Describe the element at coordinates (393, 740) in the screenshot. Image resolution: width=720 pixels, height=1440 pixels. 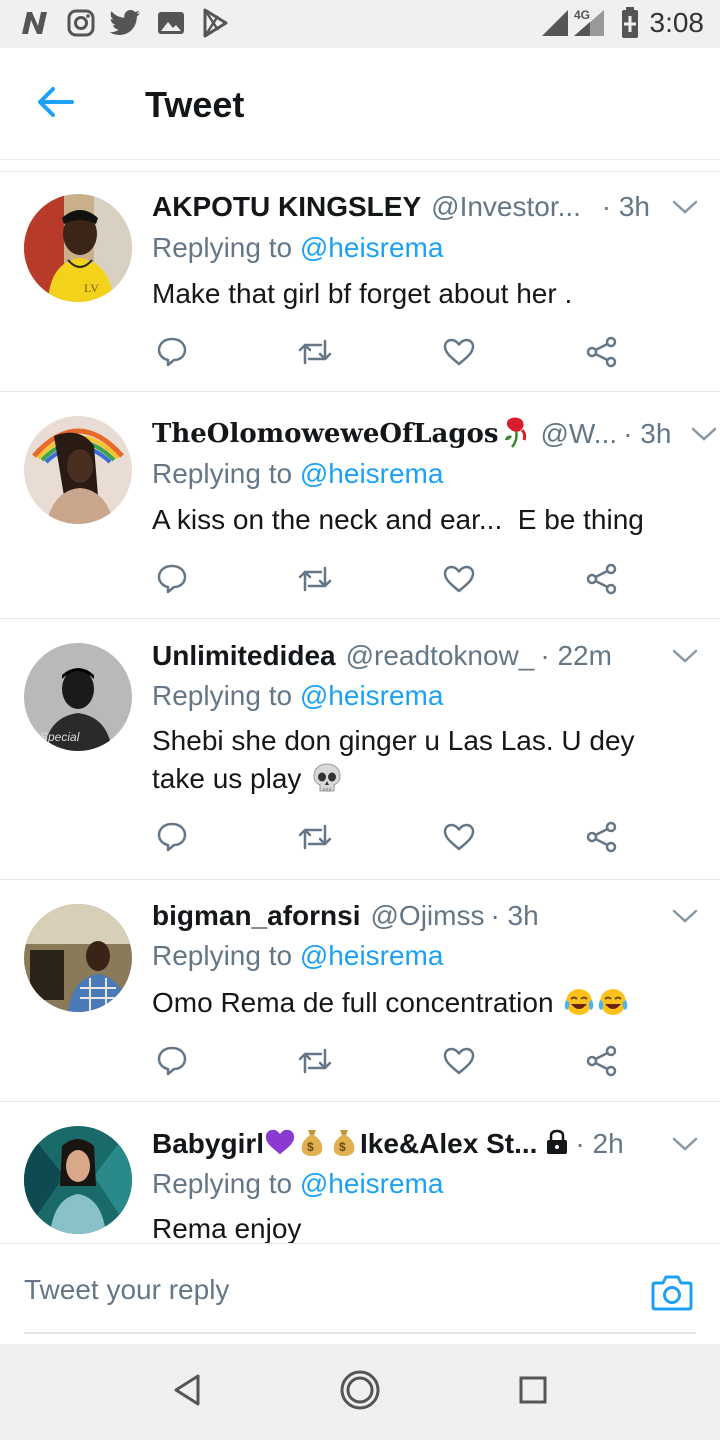
I see `tweet-text-line: Shebi she don ginger u Las Las. U dey` at that location.